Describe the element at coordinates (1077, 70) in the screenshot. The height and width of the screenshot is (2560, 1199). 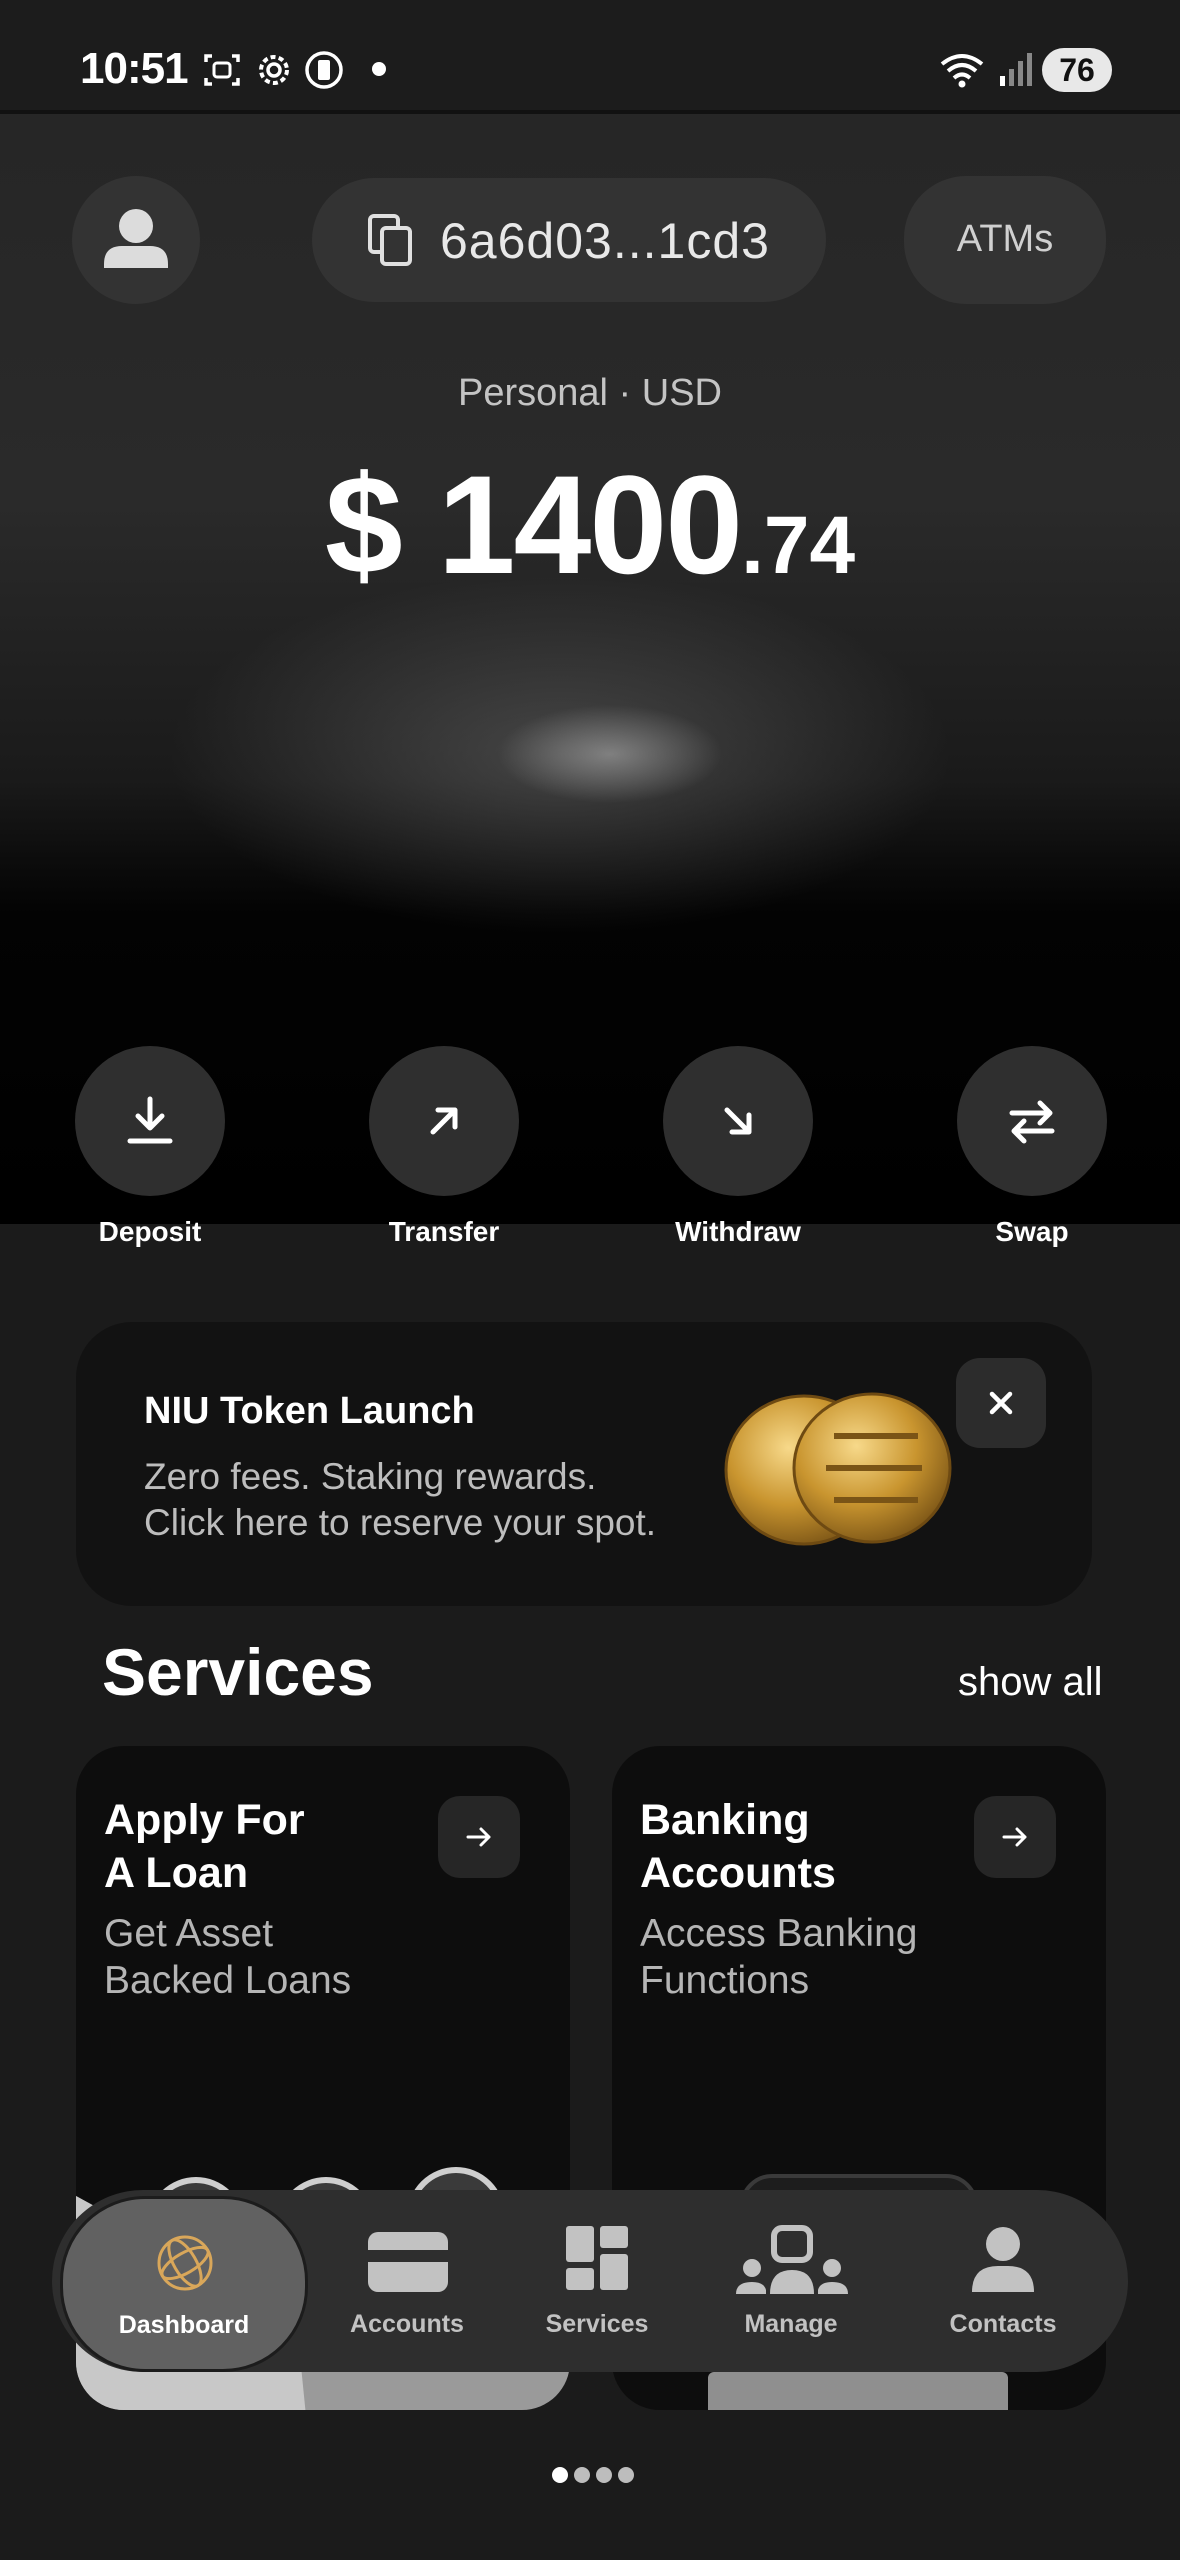
I see `battery-indicator: 76` at that location.